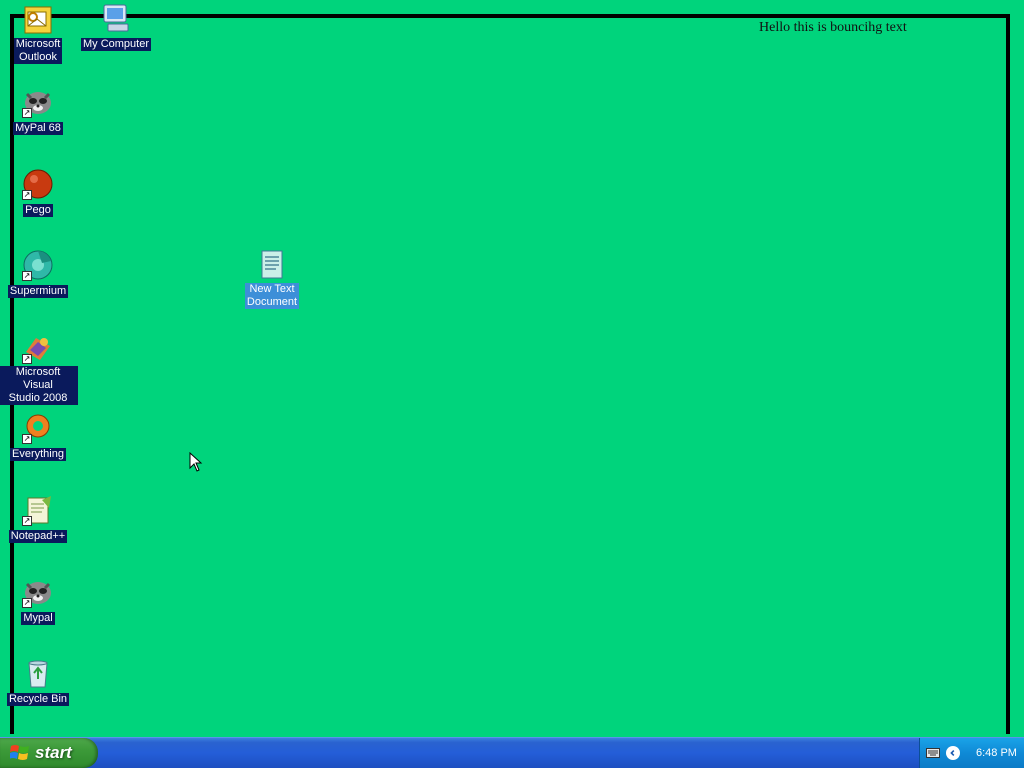 The height and width of the screenshot is (768, 1024). I want to click on outlook-icon, so click(38, 20).